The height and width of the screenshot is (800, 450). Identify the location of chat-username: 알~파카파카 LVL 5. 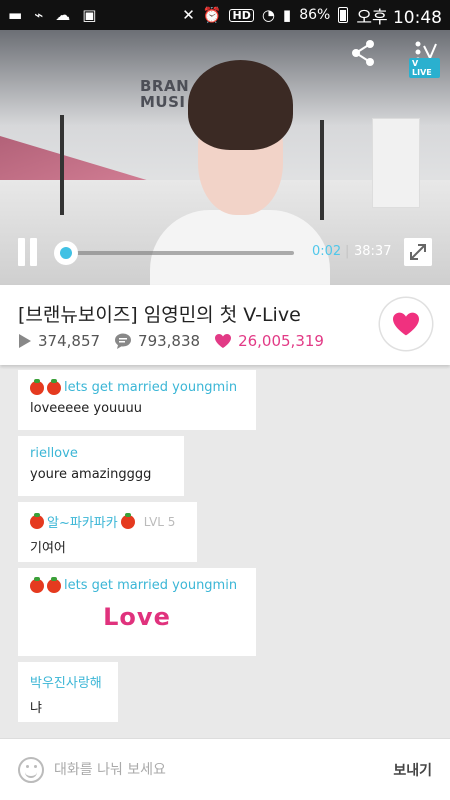
(107, 521).